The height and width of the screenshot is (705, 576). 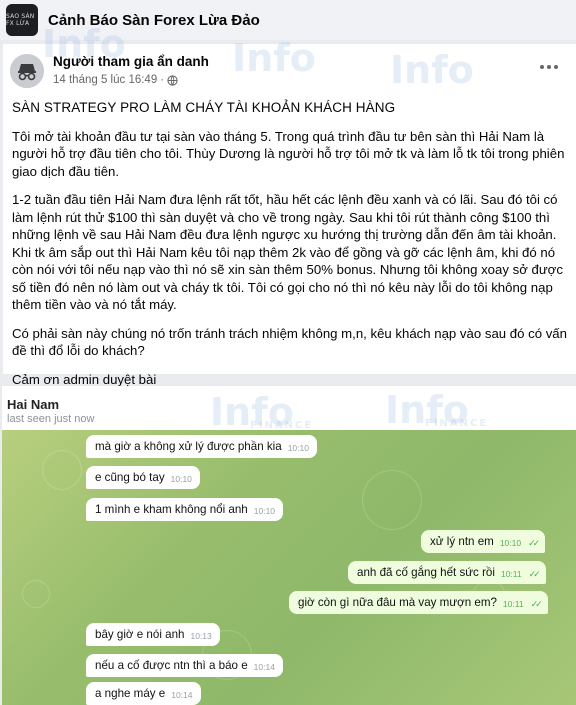 What do you see at coordinates (201, 636) in the screenshot?
I see `message-time: 10:13` at bounding box center [201, 636].